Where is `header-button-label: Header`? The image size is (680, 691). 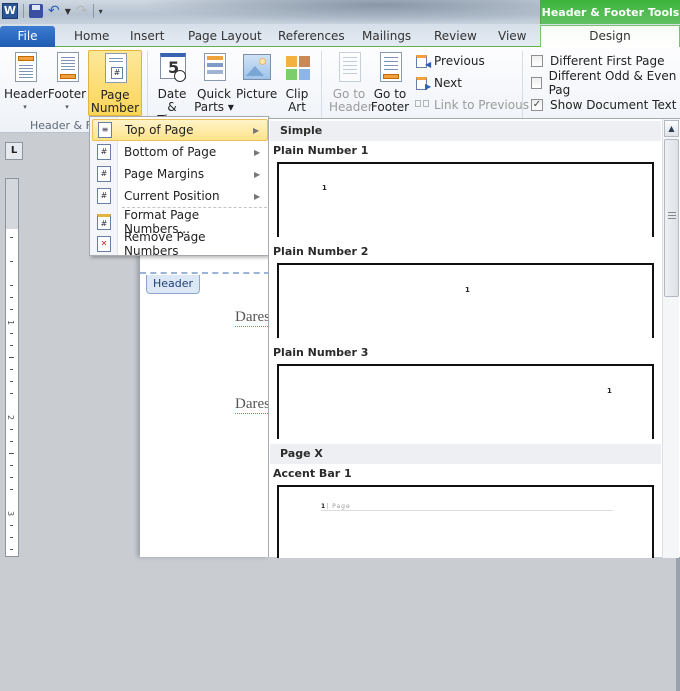
header-button-label: Header is located at coordinates (26, 94).